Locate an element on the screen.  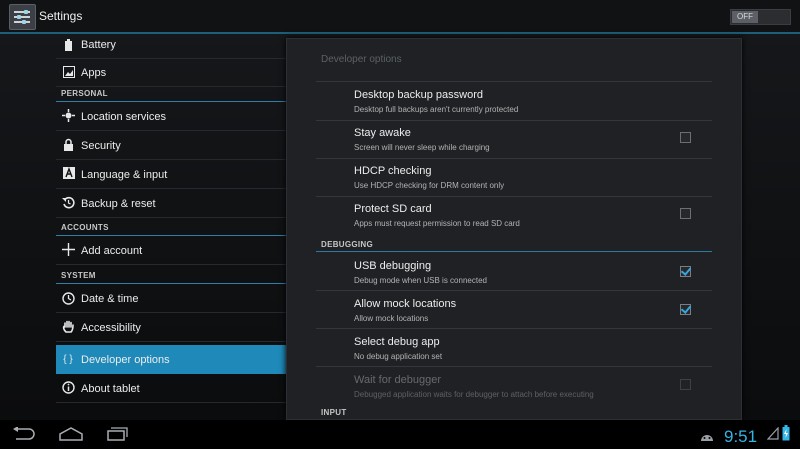
pref-title: Allow mock locations is located at coordinates (405, 304).